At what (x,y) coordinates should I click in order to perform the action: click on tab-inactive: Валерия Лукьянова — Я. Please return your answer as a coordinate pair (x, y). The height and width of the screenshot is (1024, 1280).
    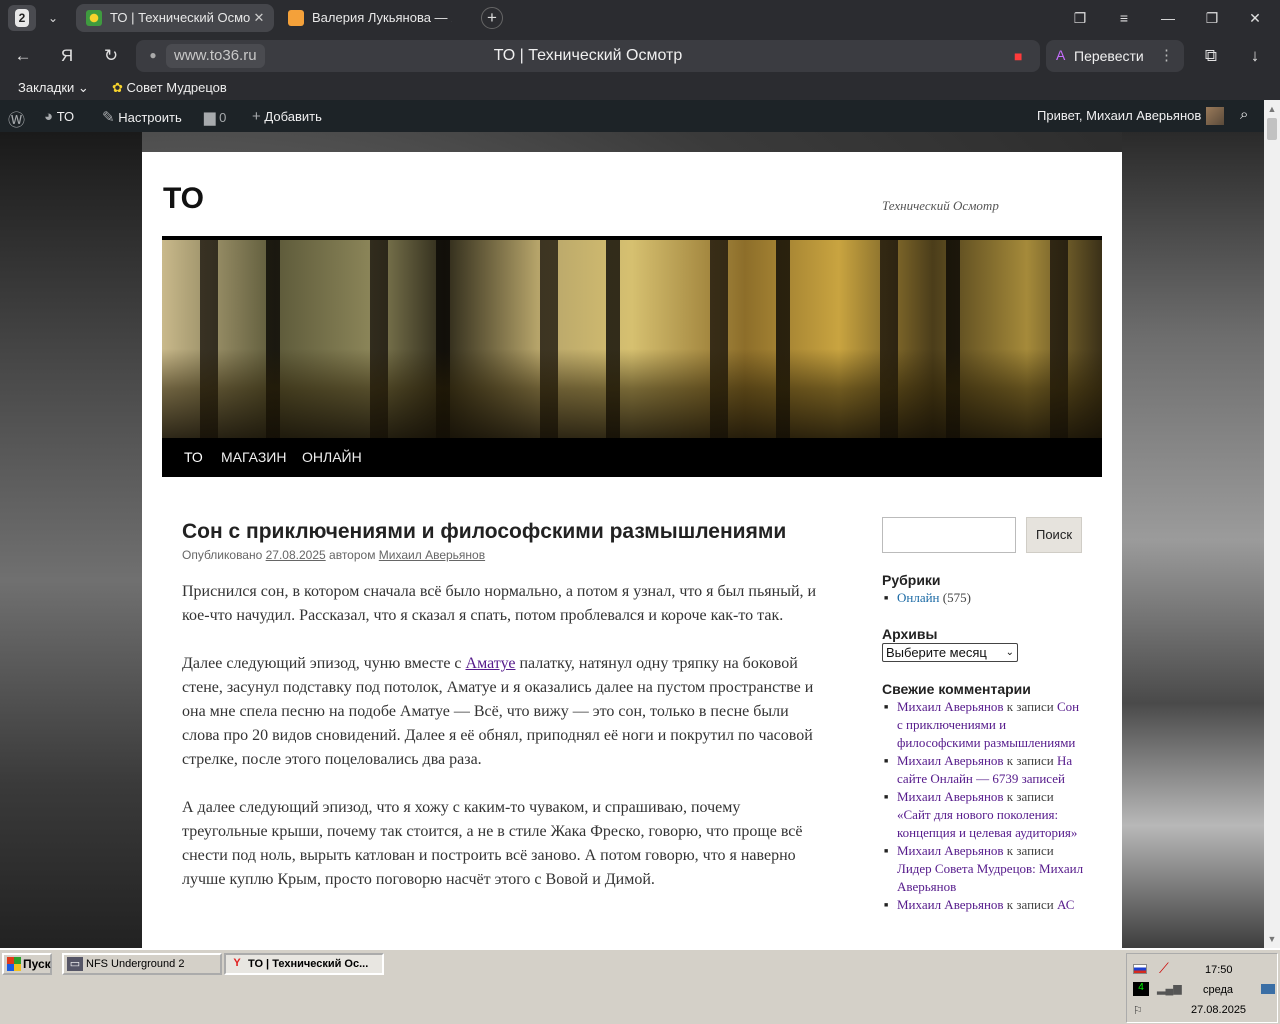
    Looking at the image, I should click on (376, 18).